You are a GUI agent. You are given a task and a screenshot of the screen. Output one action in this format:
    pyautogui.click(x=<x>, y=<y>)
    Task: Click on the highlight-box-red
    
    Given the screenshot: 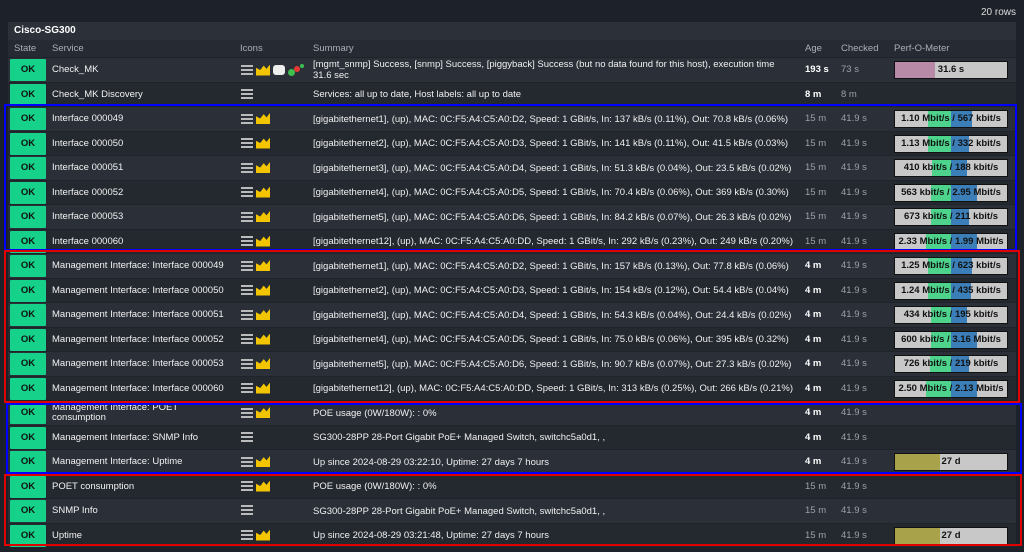 What is the action you would take?
    pyautogui.click(x=513, y=510)
    